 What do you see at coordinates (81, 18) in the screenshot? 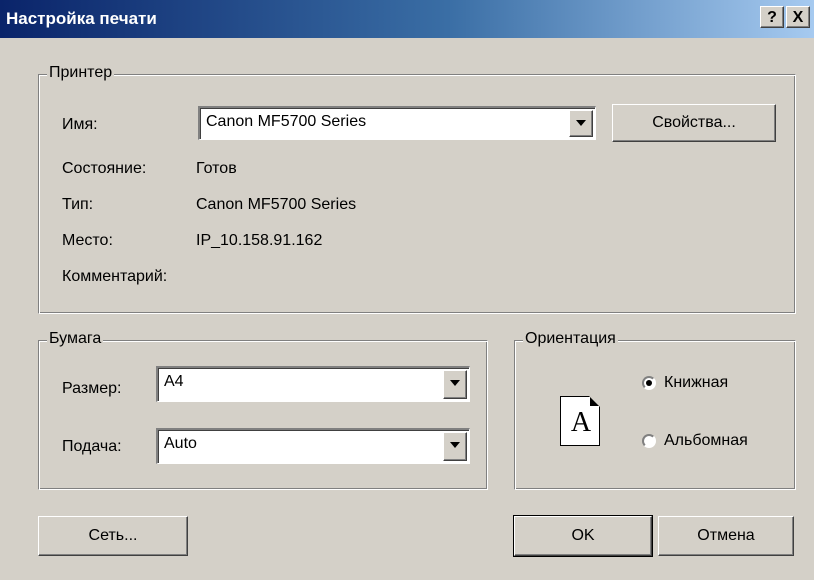
I see `window-title: Настройка печати` at bounding box center [81, 18].